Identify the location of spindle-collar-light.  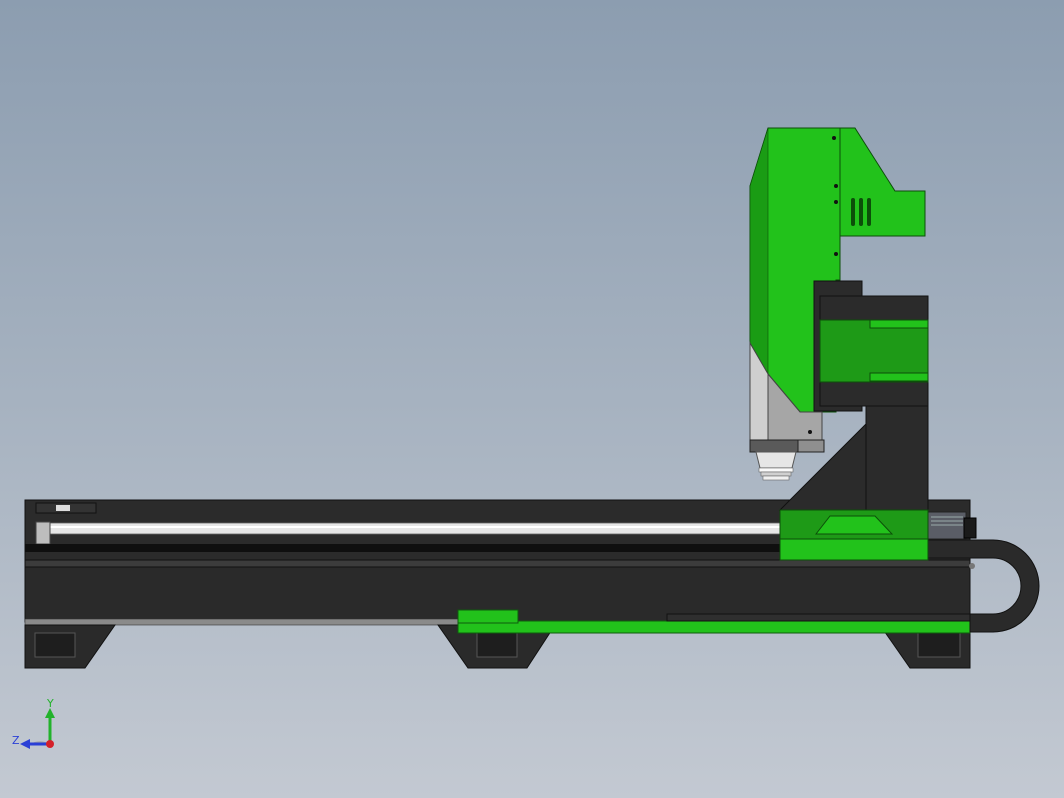
(811, 446).